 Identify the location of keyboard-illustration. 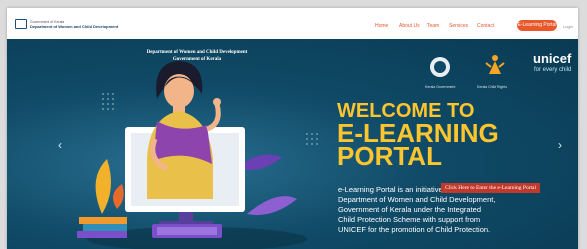
(187, 231).